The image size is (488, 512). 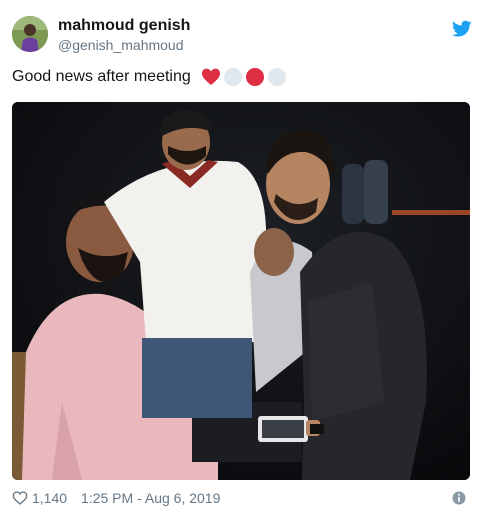 What do you see at coordinates (150, 498) in the screenshot?
I see `timestamp: 1:25 PM - Aug 6, 2019` at bounding box center [150, 498].